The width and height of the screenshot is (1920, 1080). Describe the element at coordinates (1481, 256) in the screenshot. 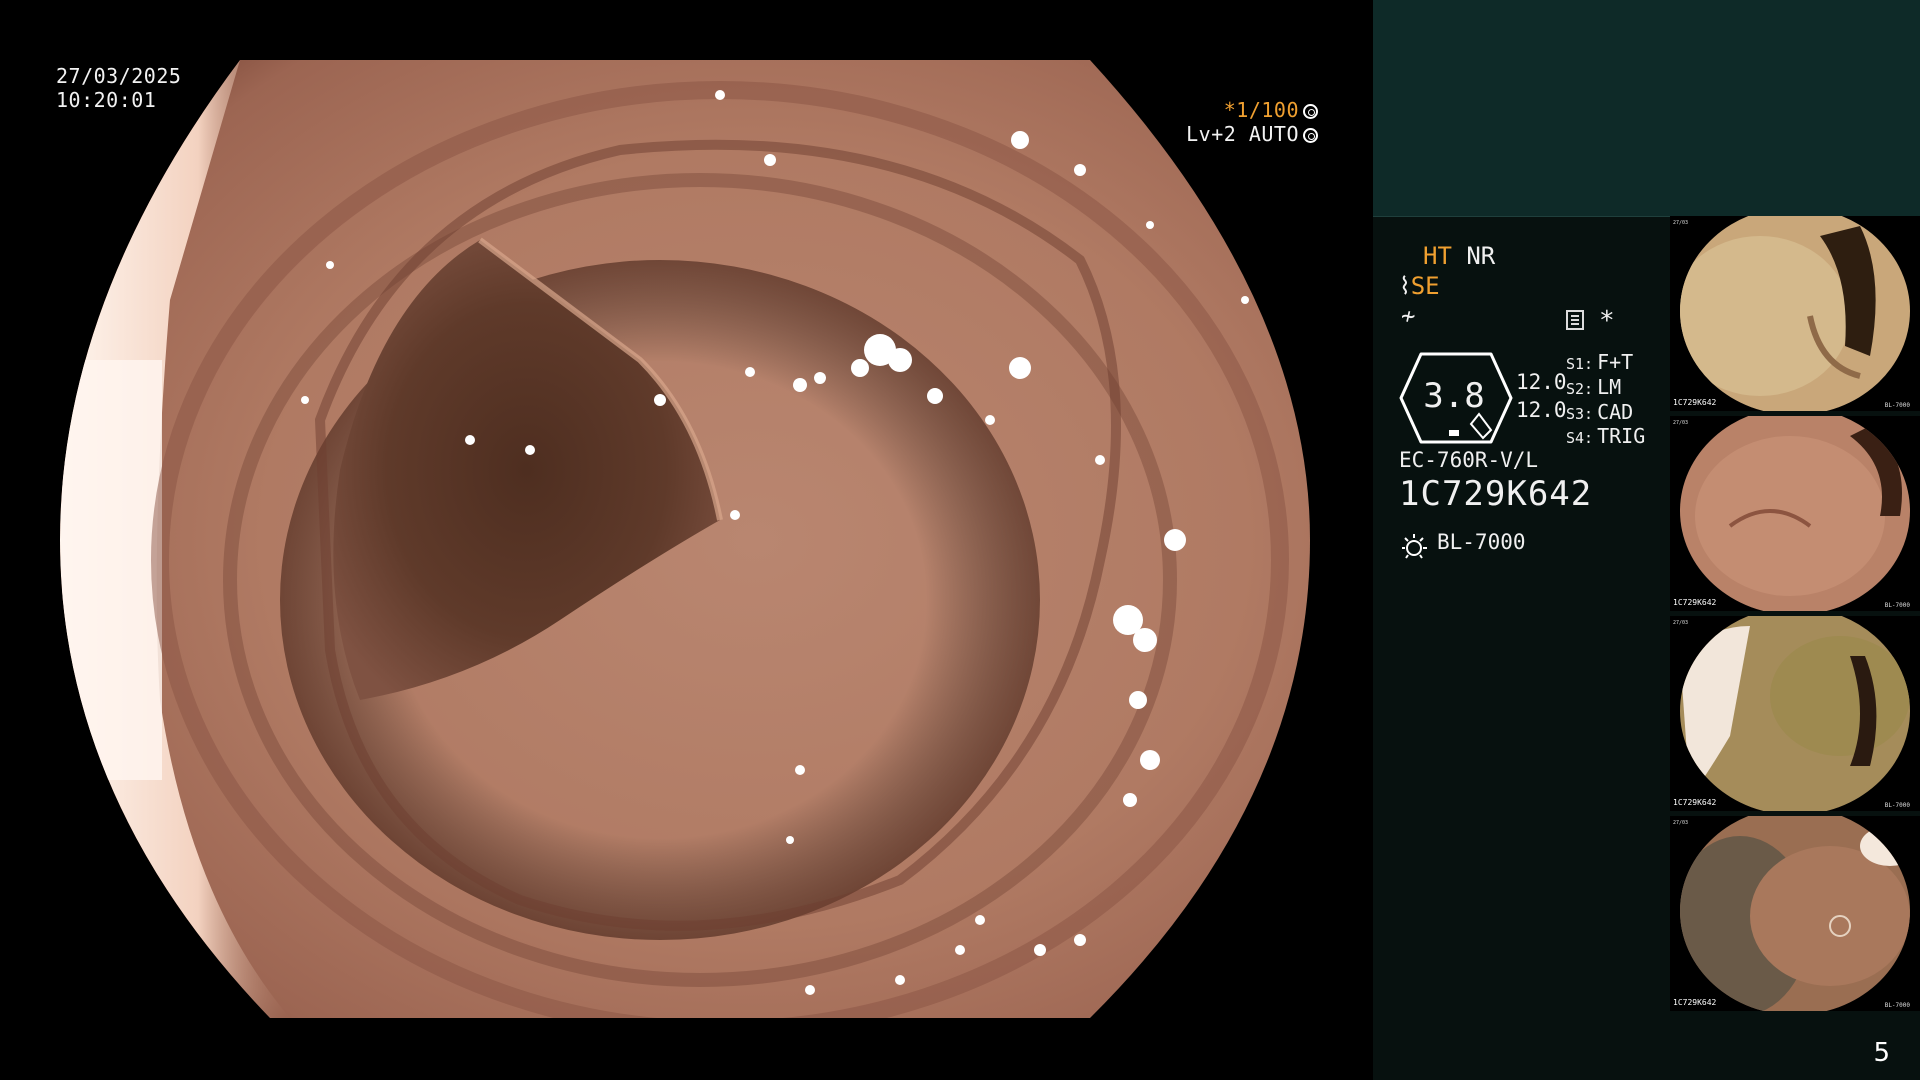

I see `nr-label: NR` at that location.